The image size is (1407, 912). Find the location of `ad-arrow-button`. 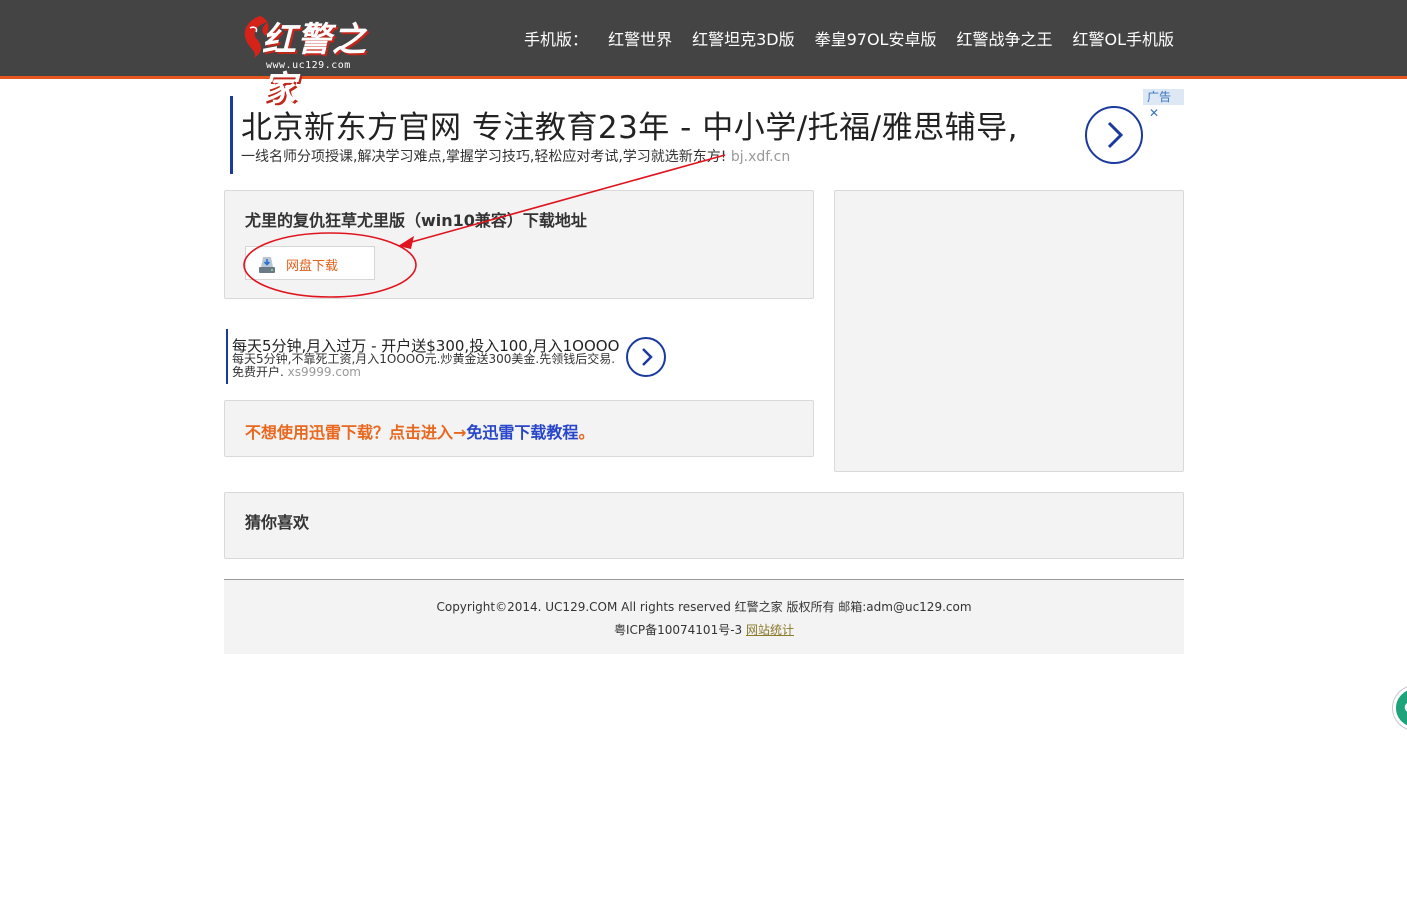

ad-arrow-button is located at coordinates (1114, 135).